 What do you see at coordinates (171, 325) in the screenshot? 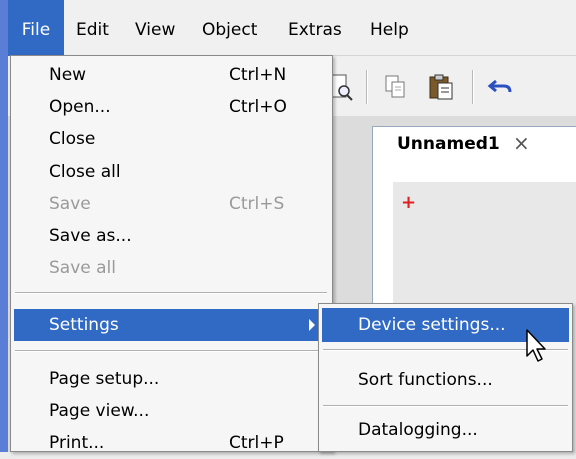
I see `menu-item-settings: Settings` at bounding box center [171, 325].